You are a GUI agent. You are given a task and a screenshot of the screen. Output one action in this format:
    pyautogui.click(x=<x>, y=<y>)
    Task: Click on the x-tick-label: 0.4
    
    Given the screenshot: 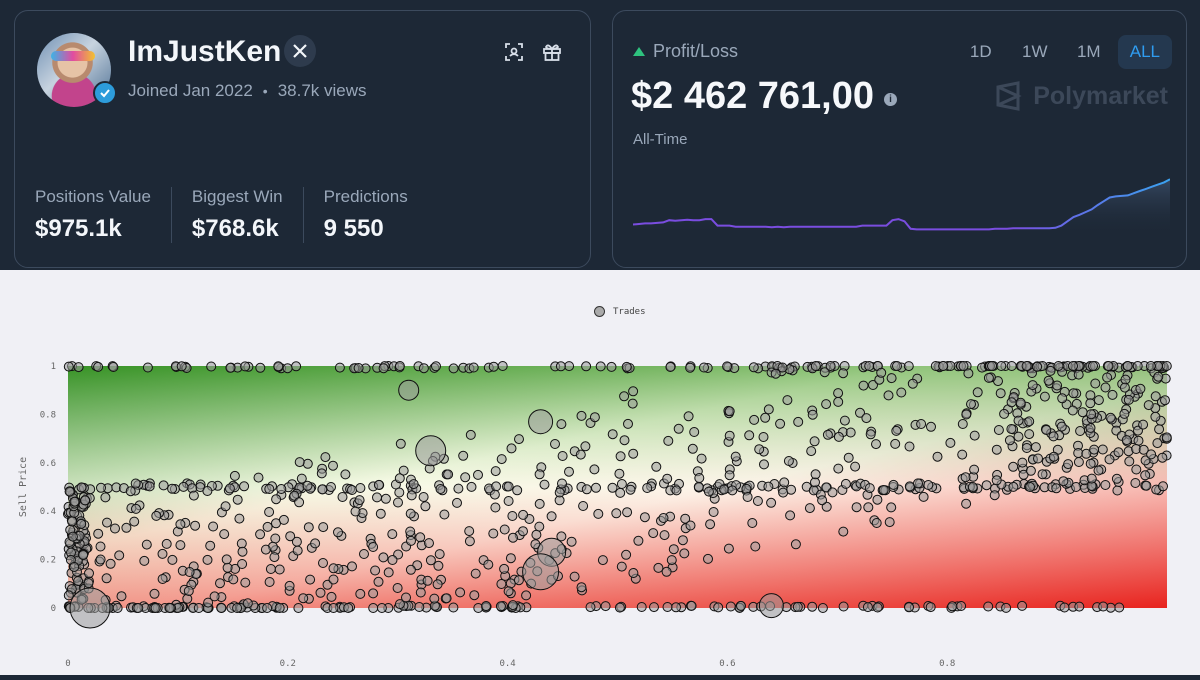 What is the action you would take?
    pyautogui.click(x=507, y=664)
    